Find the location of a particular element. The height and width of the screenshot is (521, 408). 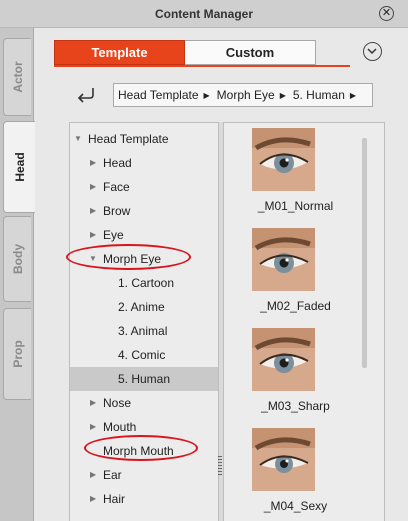

tree-item: ▶ Mouth is located at coordinates (144, 427).